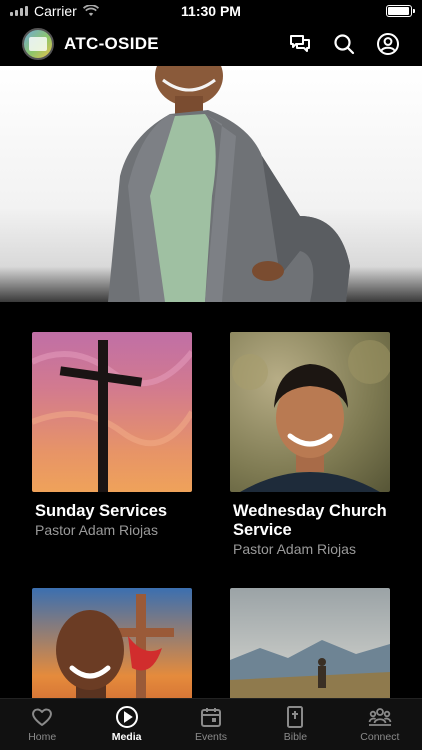  Describe the element at coordinates (55, 11) in the screenshot. I see `carrier-label: Carrier` at that location.